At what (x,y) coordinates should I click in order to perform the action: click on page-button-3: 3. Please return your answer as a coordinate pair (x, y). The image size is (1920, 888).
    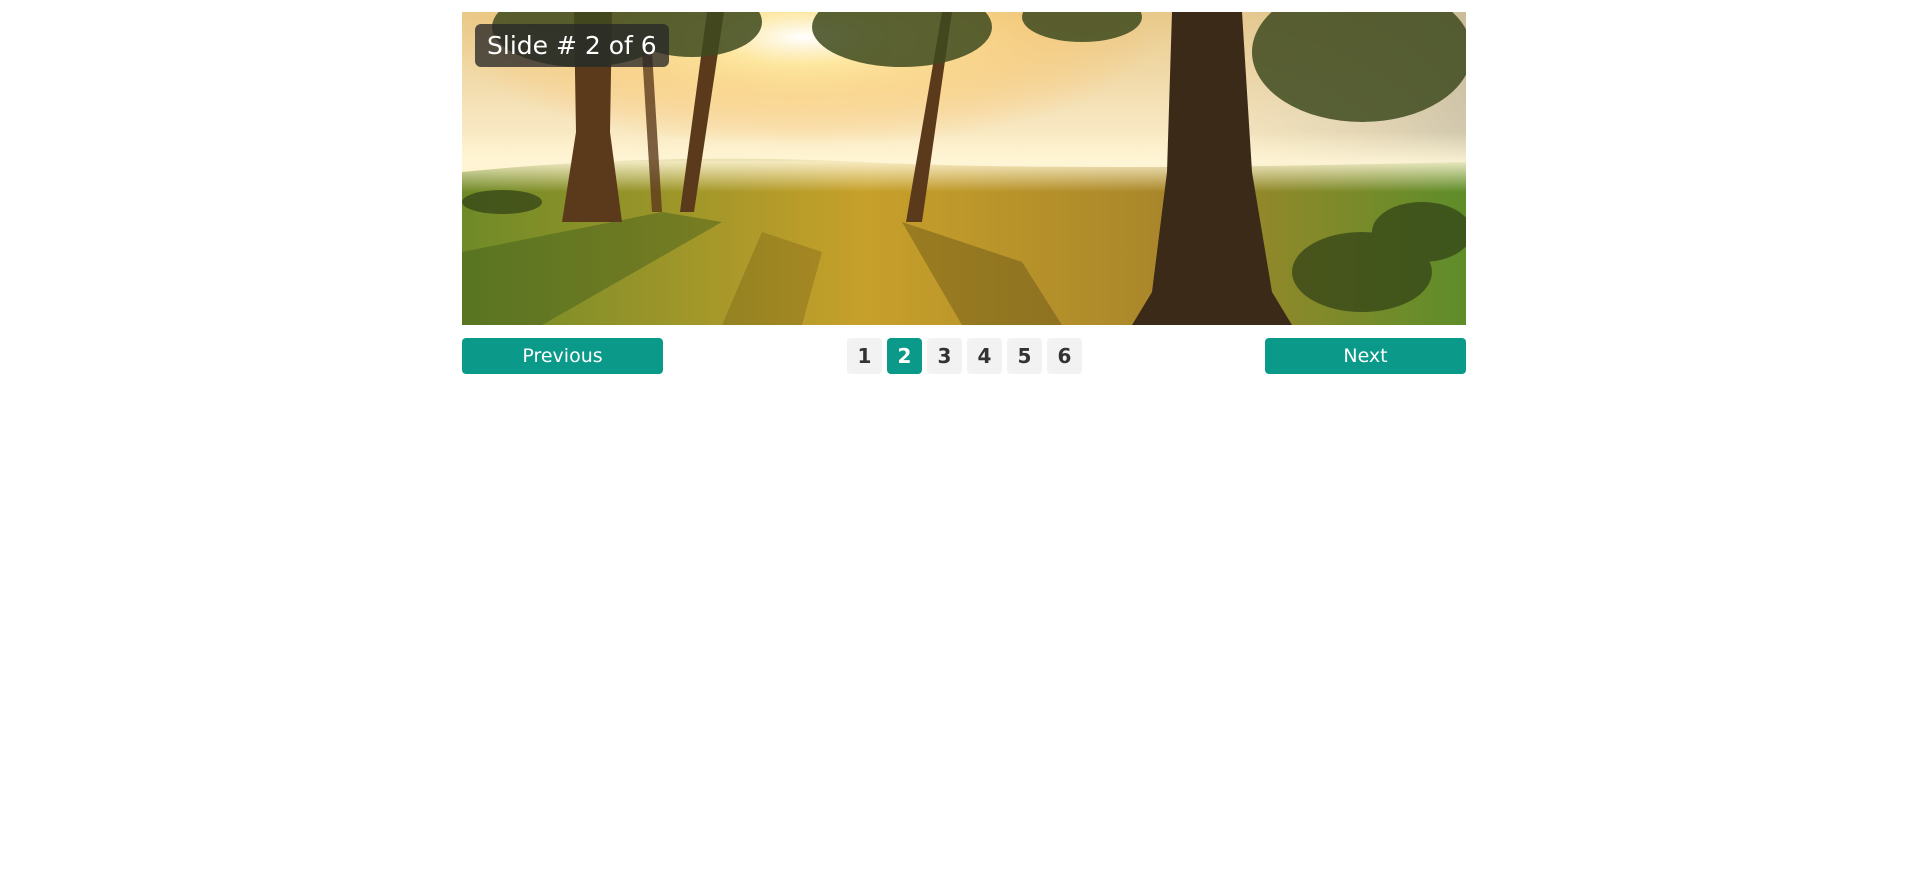
    Looking at the image, I should click on (944, 356).